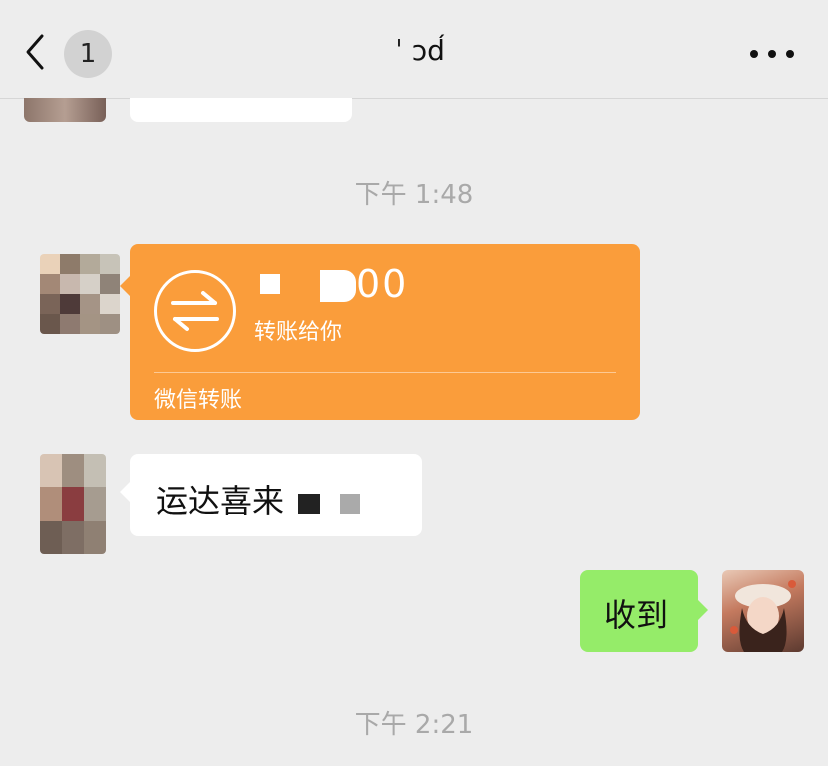 This screenshot has width=828, height=766. What do you see at coordinates (636, 615) in the screenshot?
I see `message-text: 收到` at bounding box center [636, 615].